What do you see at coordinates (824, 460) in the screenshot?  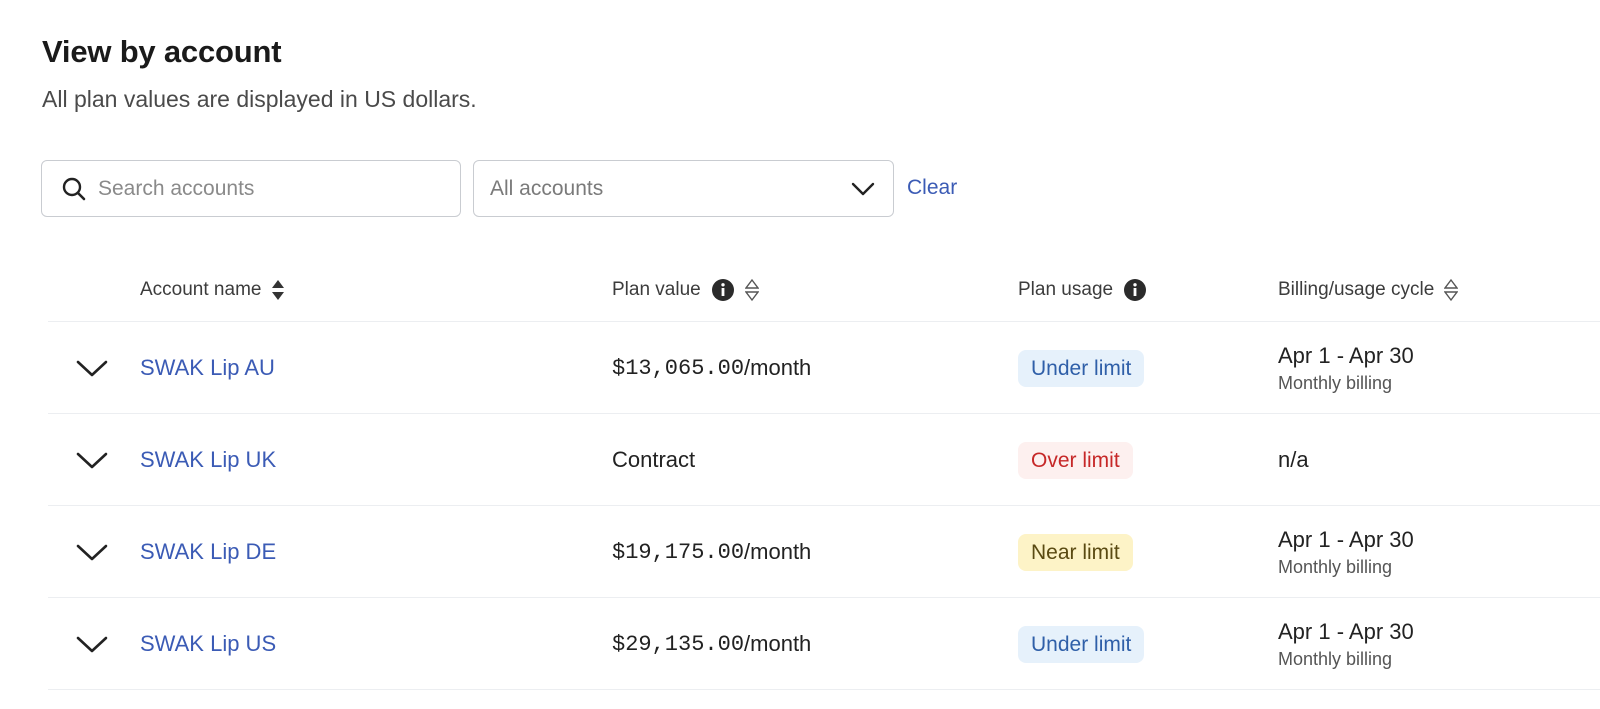 I see `table-row: SWAK Lip UK Contract Over limit n/a` at bounding box center [824, 460].